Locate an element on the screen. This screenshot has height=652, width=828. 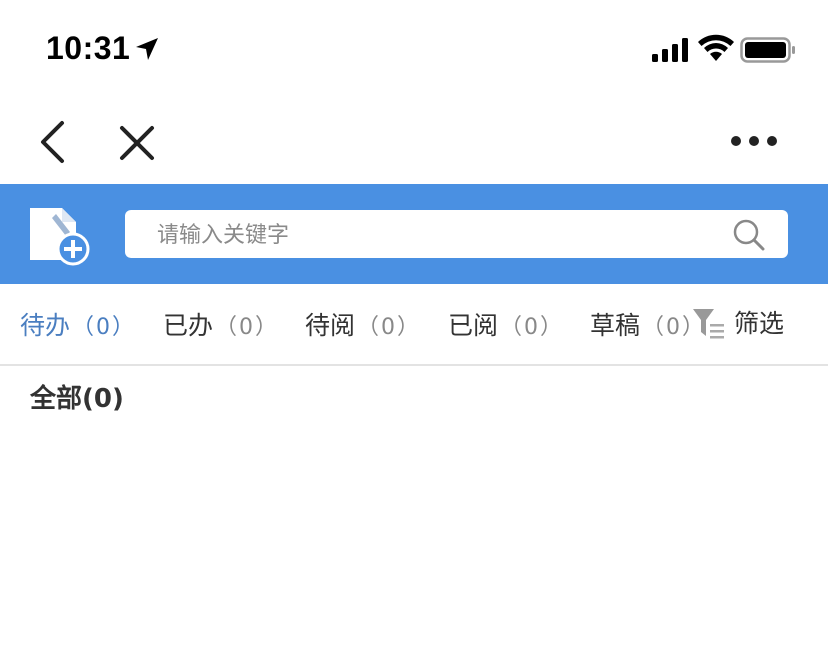
tab-drafts: 草稿（0） is located at coordinates (640, 324).